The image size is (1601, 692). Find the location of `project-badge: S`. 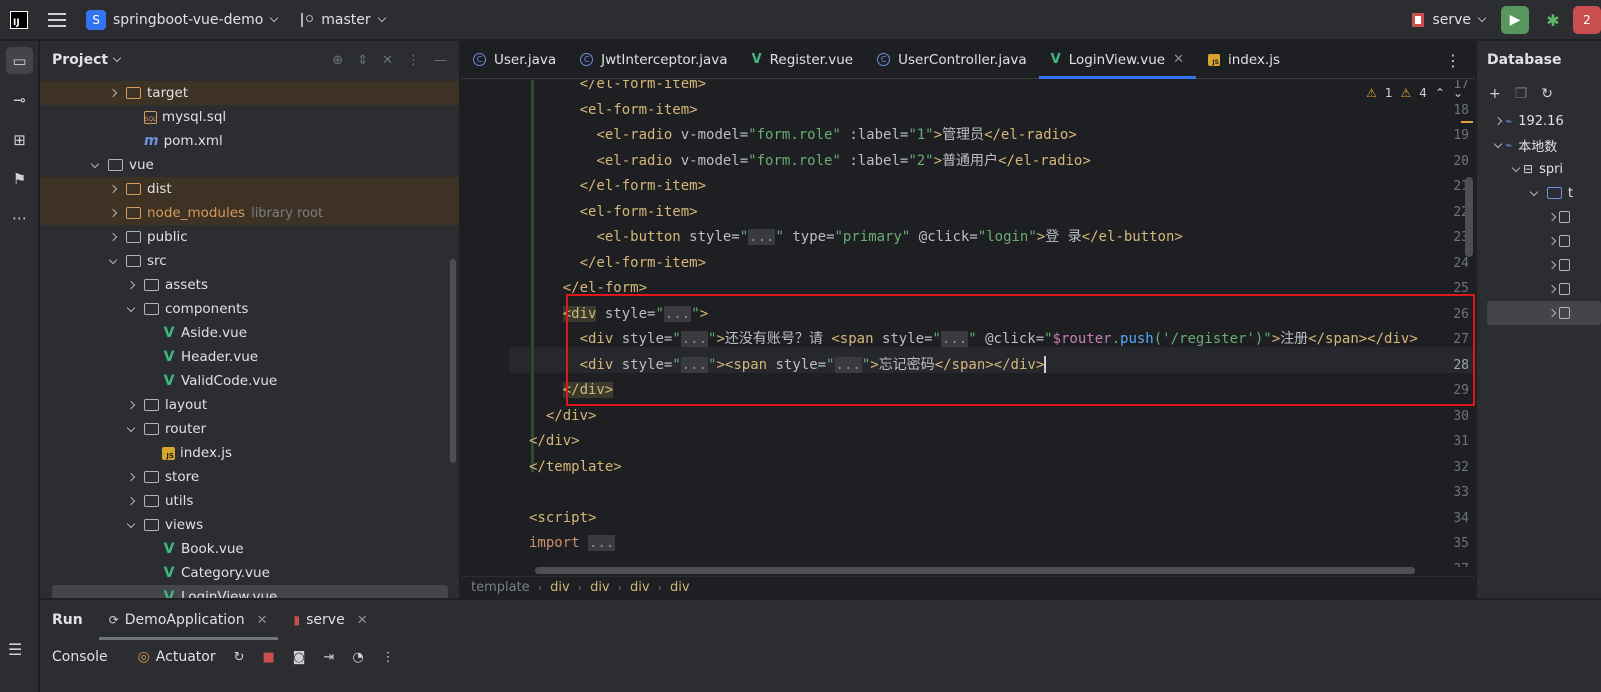

project-badge: S is located at coordinates (96, 19).